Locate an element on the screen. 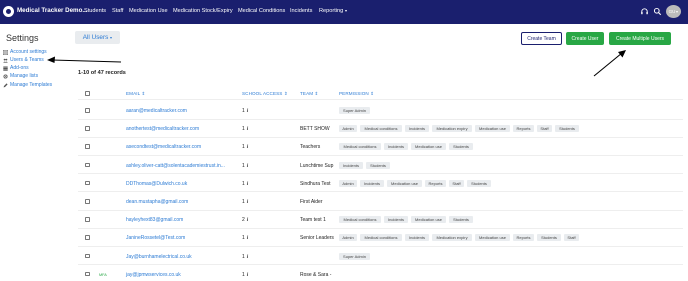  user-email-link: asecondtest@medicaltracker.com is located at coordinates (163, 147).